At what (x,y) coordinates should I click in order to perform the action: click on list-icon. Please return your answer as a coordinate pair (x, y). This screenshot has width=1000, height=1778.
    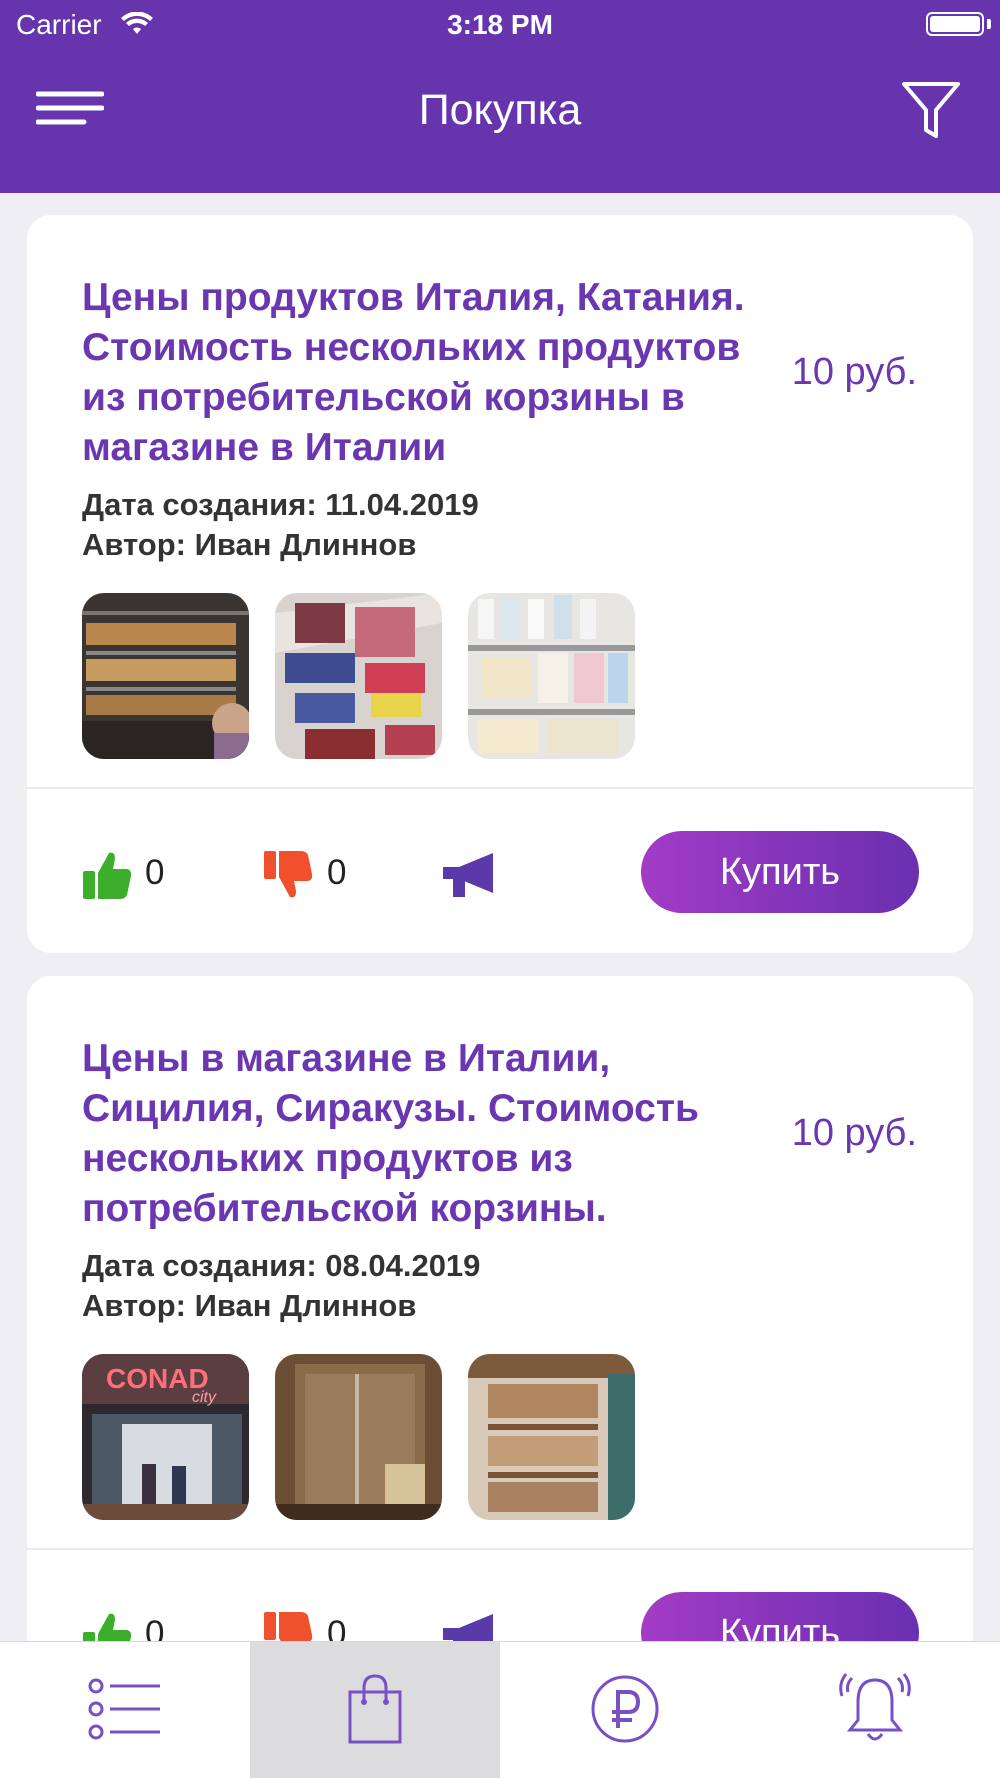
    Looking at the image, I should click on (124, 1709).